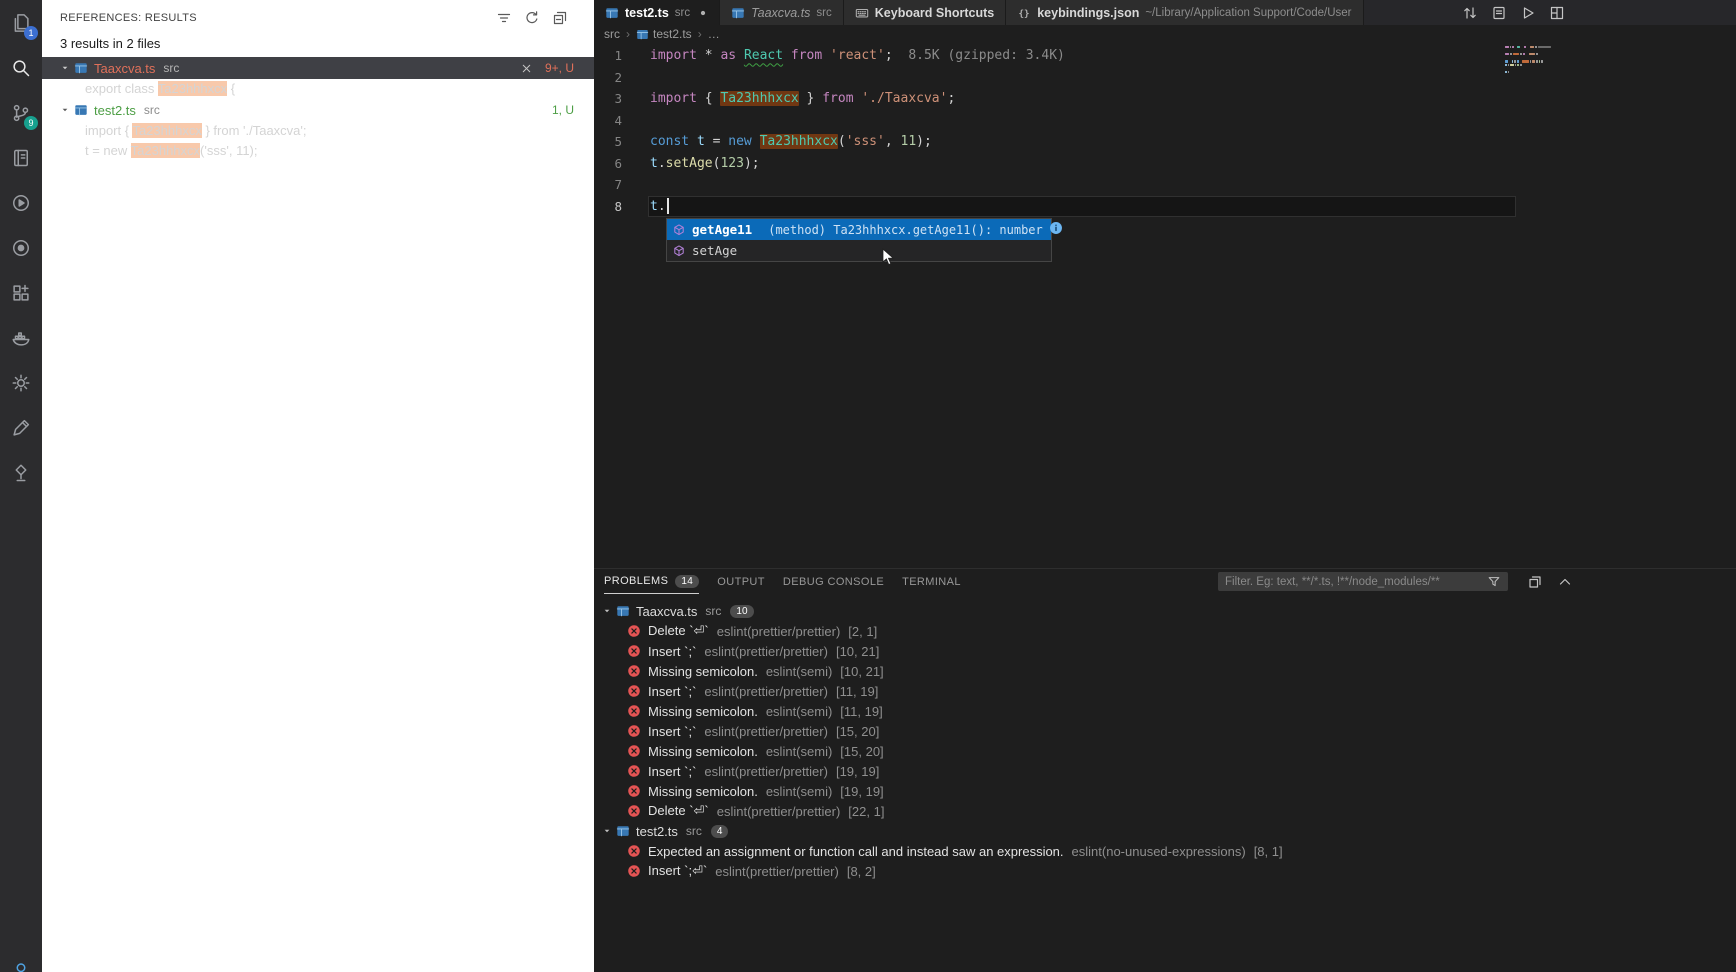 This screenshot has height=972, width=1736. What do you see at coordinates (1528, 51) in the screenshot?
I see `minimap-line` at bounding box center [1528, 51].